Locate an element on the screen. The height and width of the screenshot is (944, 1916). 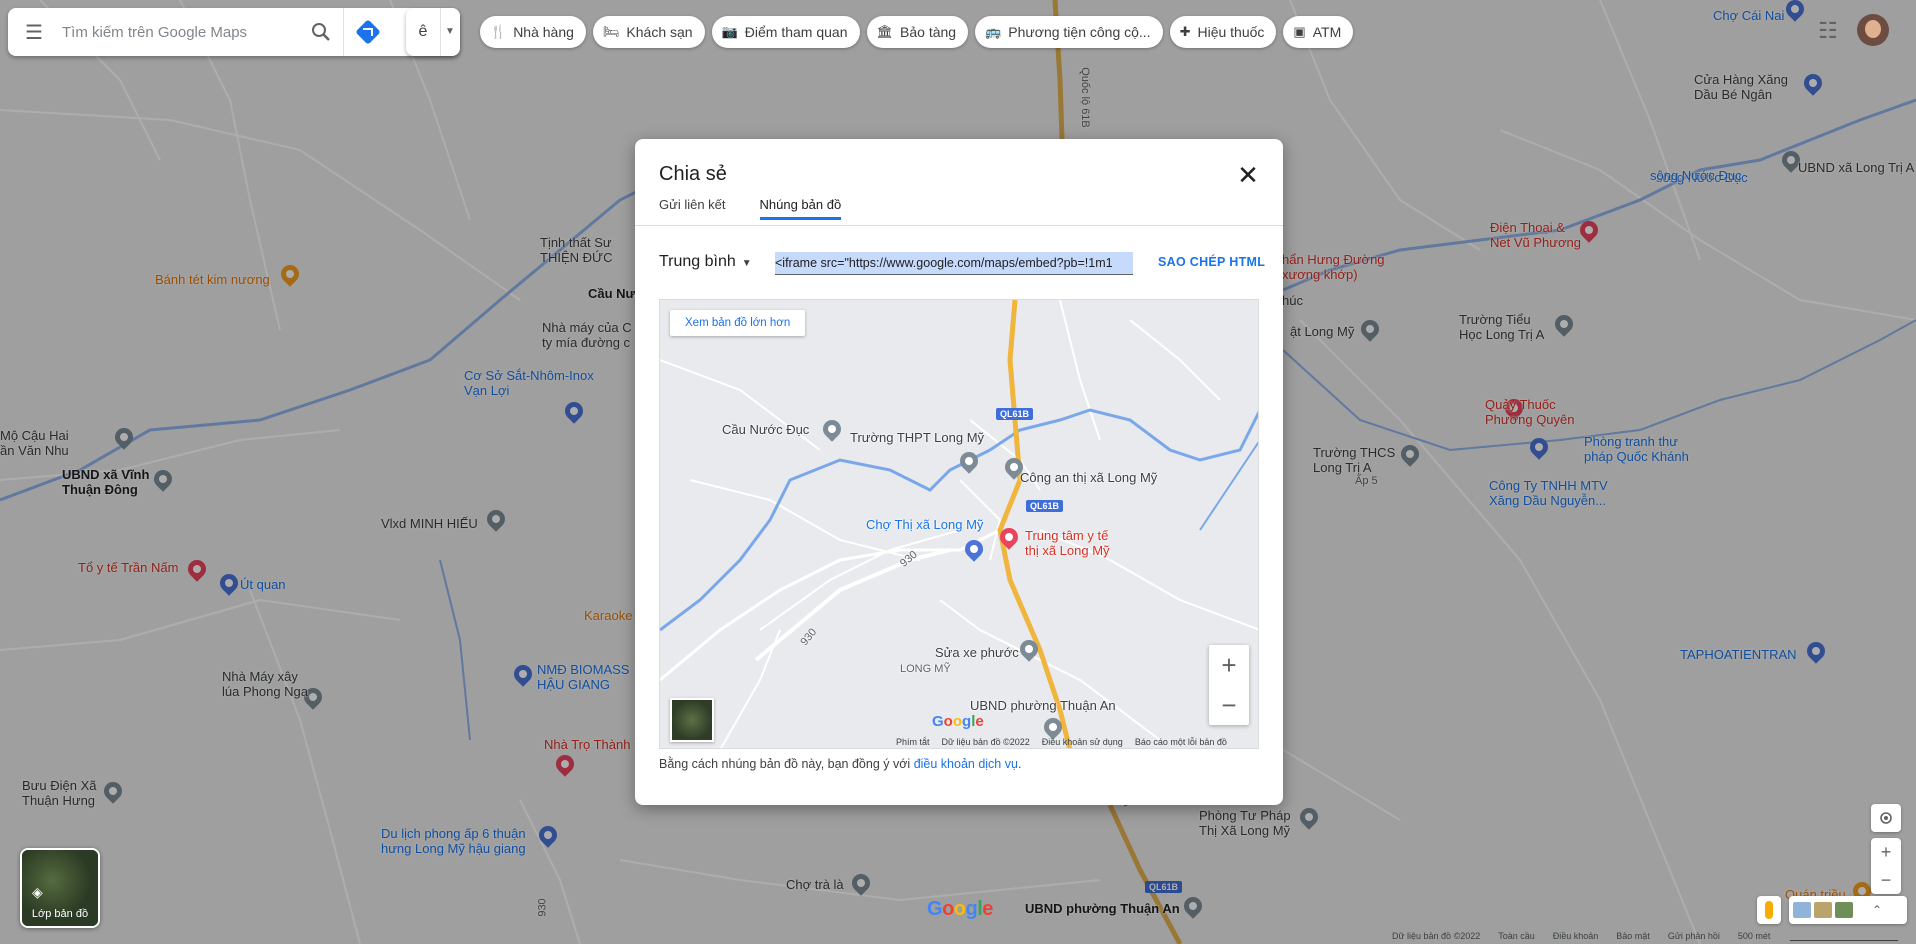
pegman-icon is located at coordinates (1769, 910).